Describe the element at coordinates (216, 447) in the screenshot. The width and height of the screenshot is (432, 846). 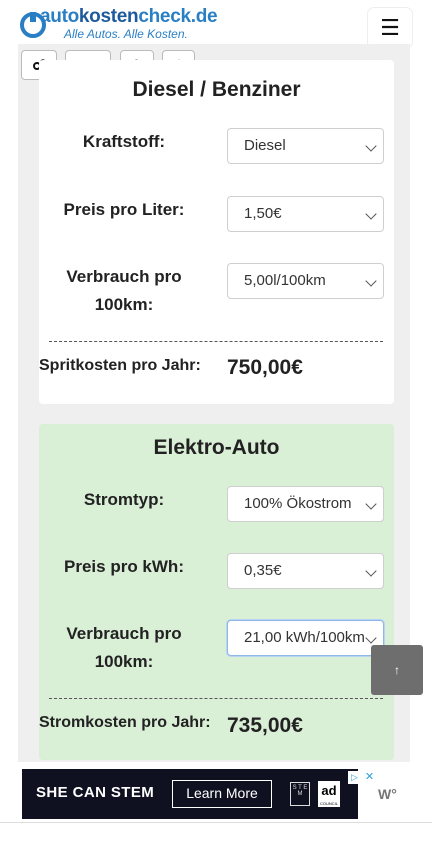
I see `elektro-title: Elektro-Auto` at that location.